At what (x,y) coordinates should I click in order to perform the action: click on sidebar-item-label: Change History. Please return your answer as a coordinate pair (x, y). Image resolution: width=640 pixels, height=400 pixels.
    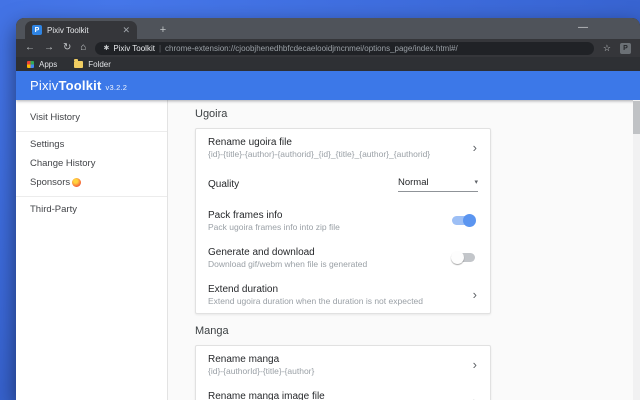
    Looking at the image, I should click on (63, 163).